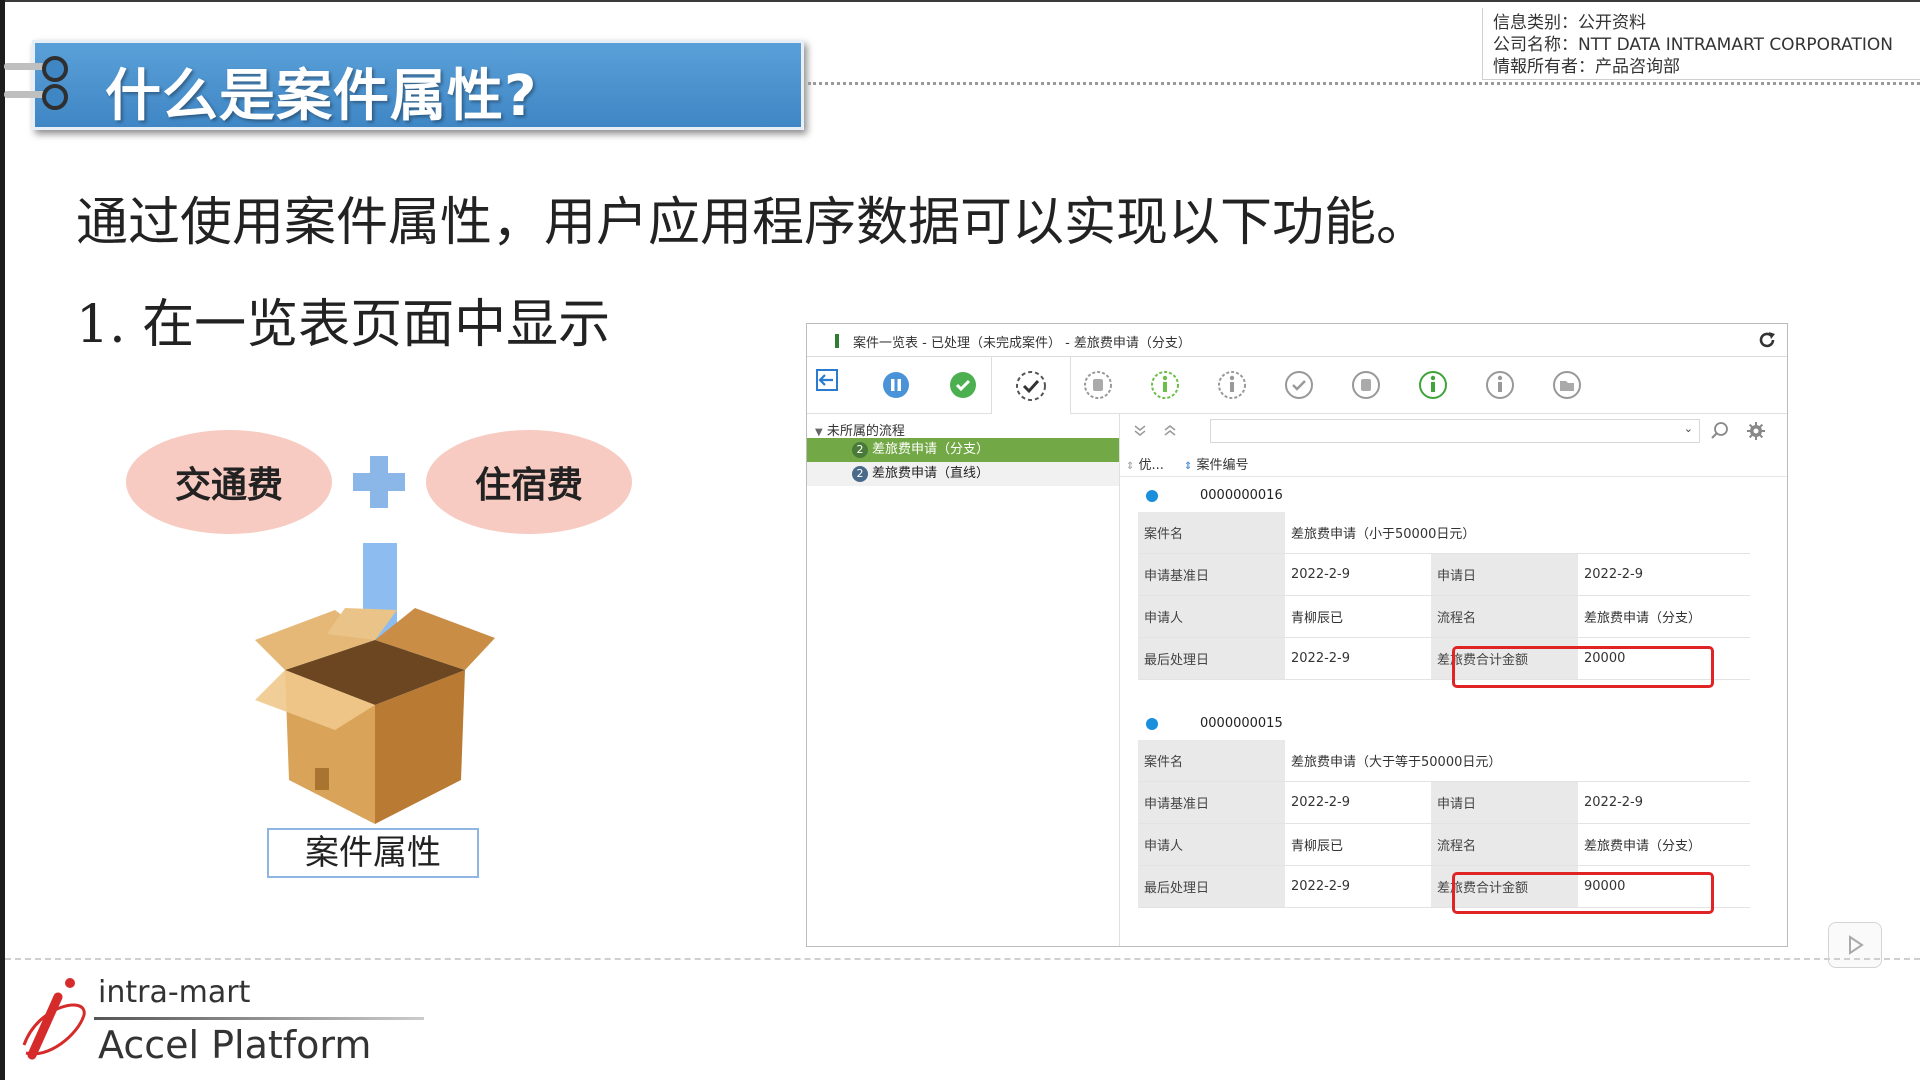 This screenshot has width=1920, height=1080. What do you see at coordinates (1130, 466) in the screenshot?
I see `sort-icon: ⇕` at bounding box center [1130, 466].